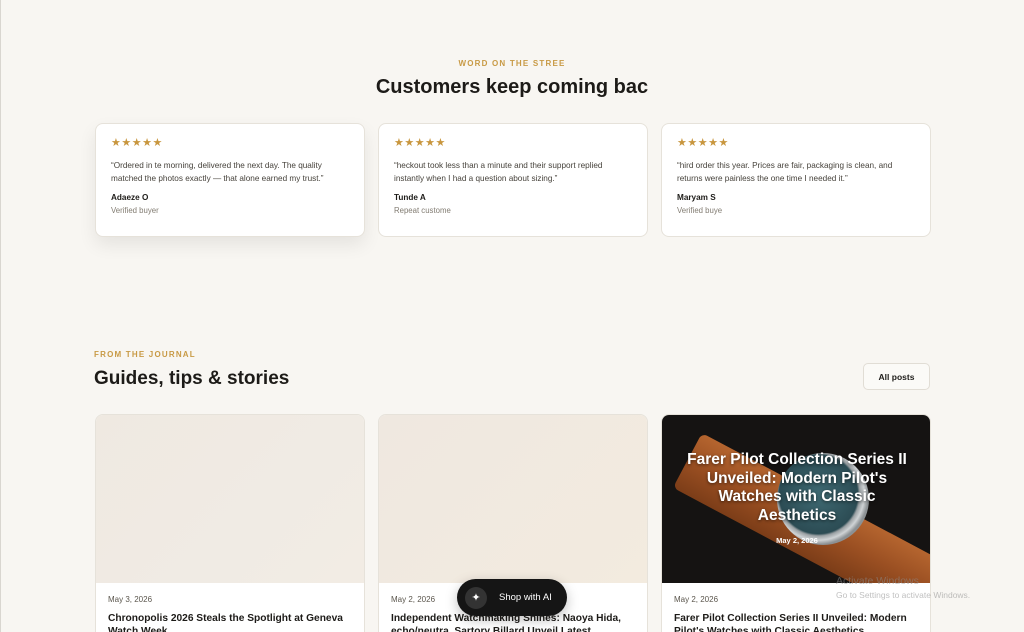 The width and height of the screenshot is (1024, 632). I want to click on testimonials-title: Customers keep coming bac, so click(512, 87).